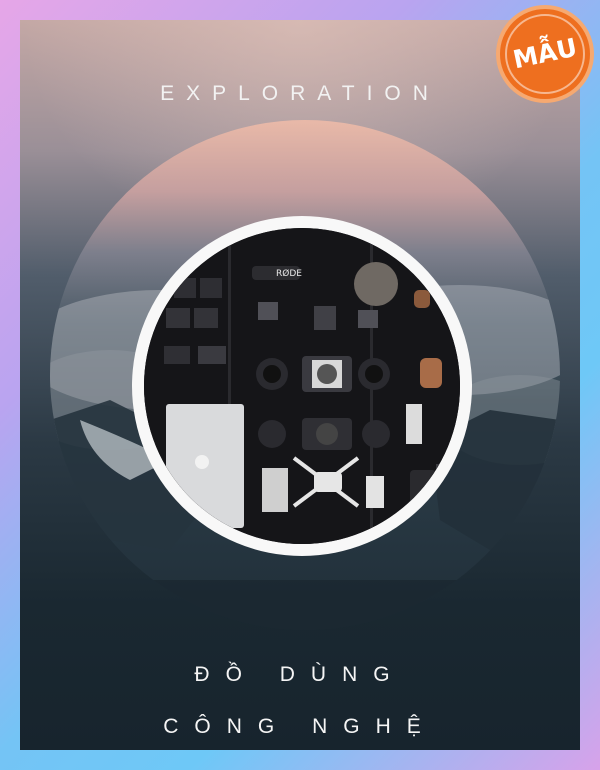  I want to click on bottom-title-line2: CÔNG NGHỆ, so click(300, 726).